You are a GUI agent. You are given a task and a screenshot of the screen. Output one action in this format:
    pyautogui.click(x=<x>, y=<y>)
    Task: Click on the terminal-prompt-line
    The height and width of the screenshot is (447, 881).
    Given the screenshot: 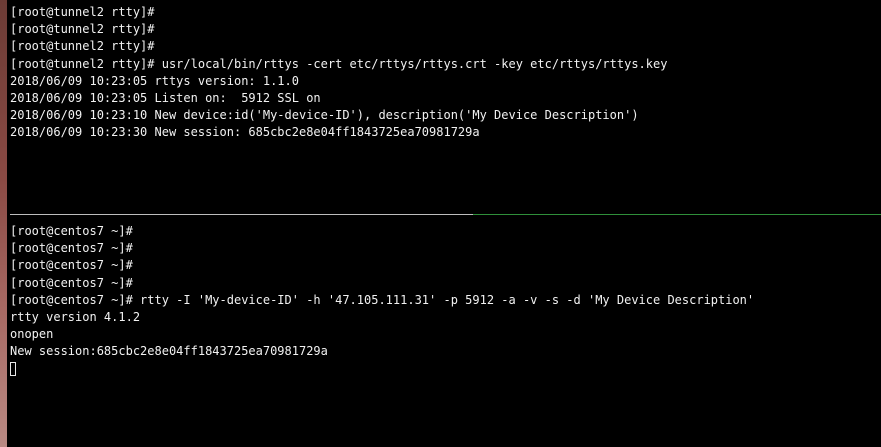 What is the action you would take?
    pyautogui.click(x=445, y=369)
    